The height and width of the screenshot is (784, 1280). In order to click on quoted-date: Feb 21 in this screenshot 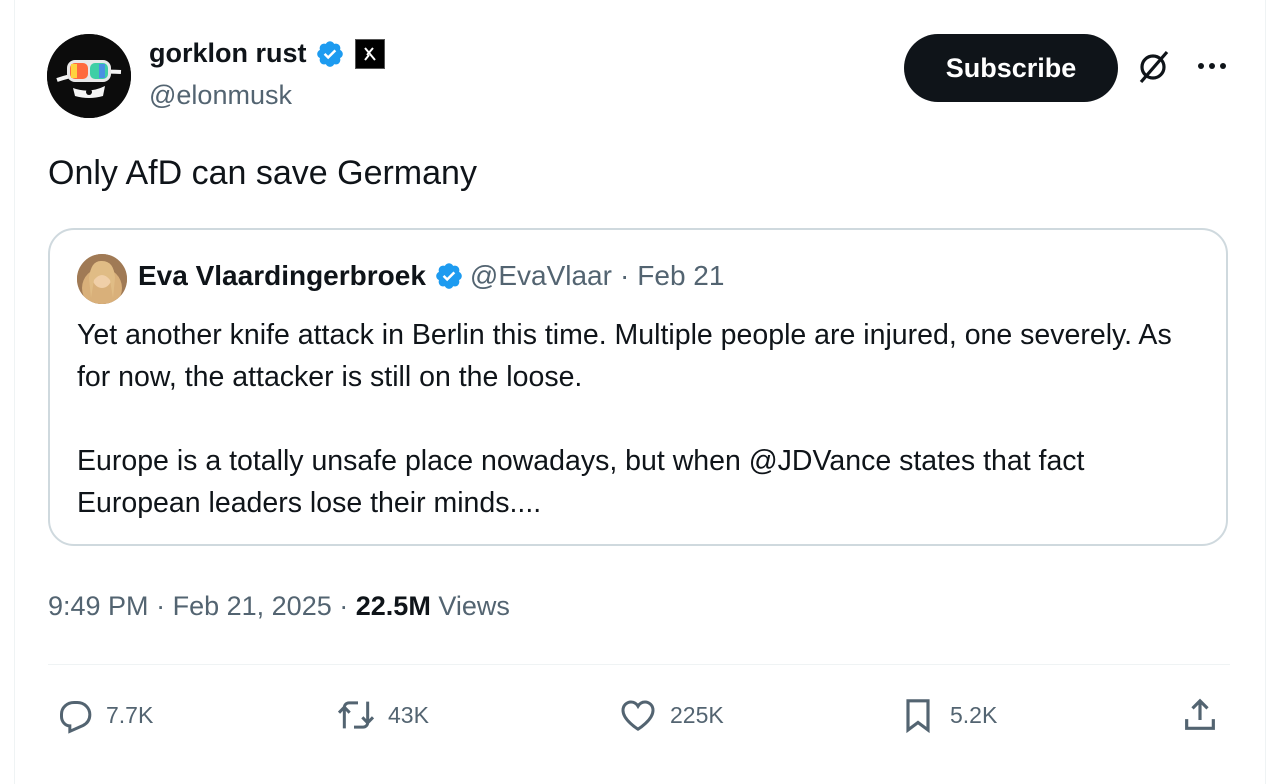, I will do `click(680, 276)`.